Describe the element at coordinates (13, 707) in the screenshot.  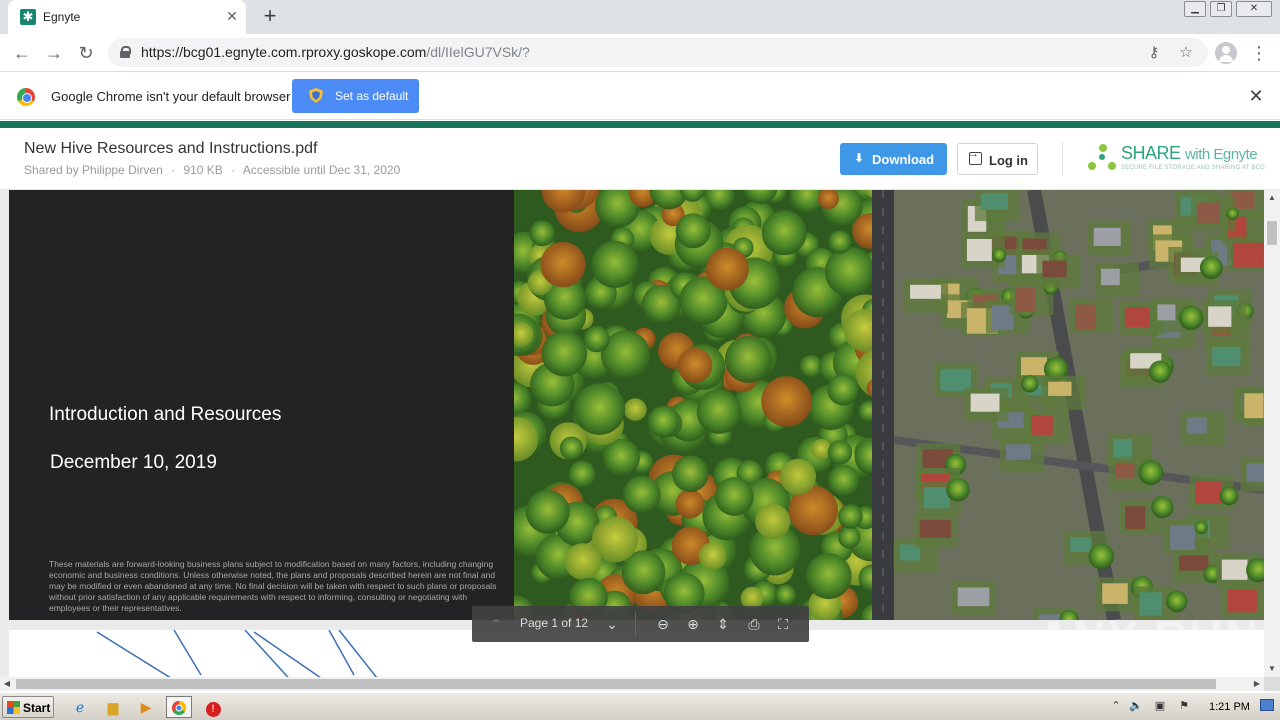
I see `windows-flag-icon` at that location.